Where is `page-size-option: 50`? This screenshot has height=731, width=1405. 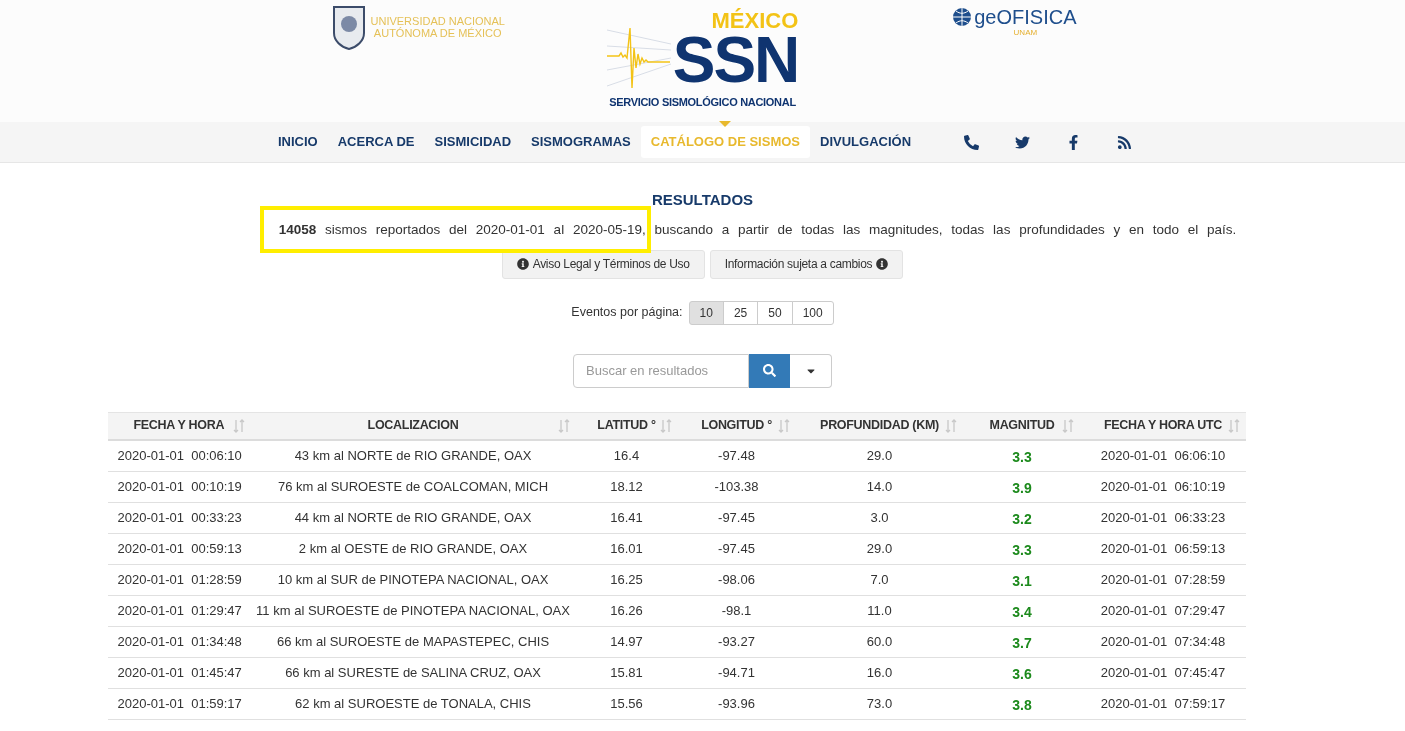 page-size-option: 50 is located at coordinates (775, 312).